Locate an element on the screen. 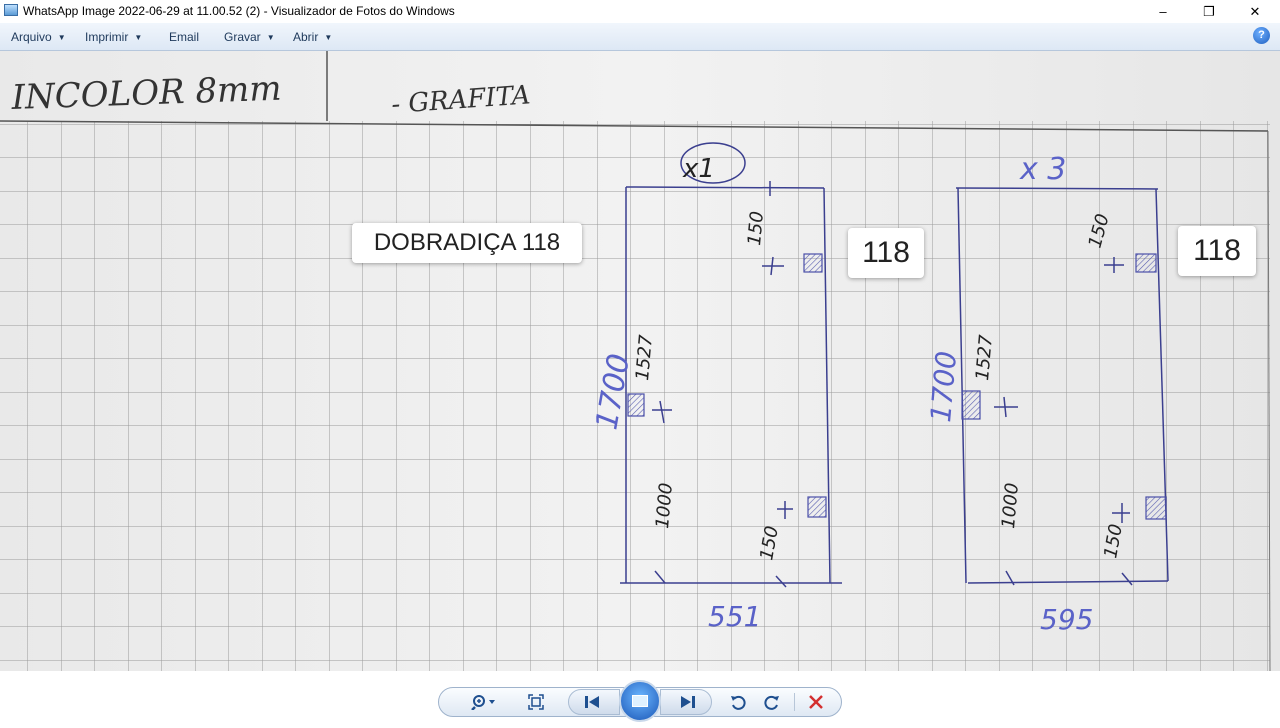 The height and width of the screenshot is (728, 1280). menu-abrir: Abrir ▼ is located at coordinates (312, 37).